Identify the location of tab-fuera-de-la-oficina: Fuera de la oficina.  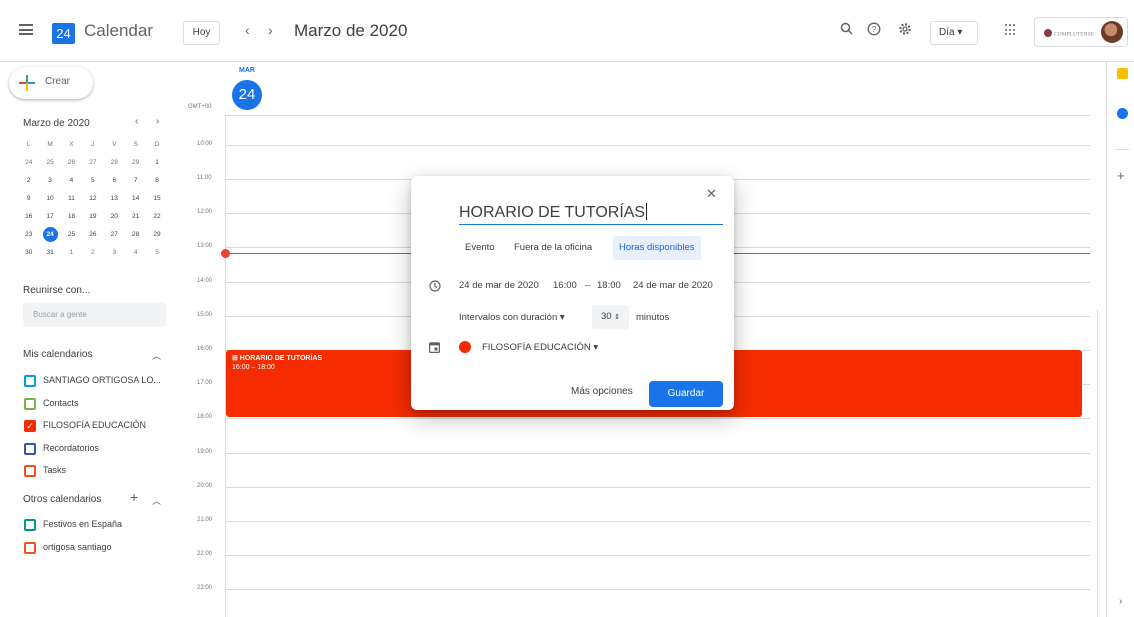
(553, 248).